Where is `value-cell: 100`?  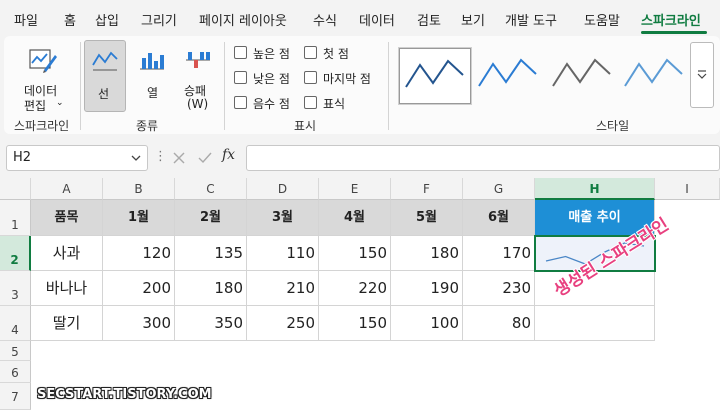 value-cell: 100 is located at coordinates (427, 323).